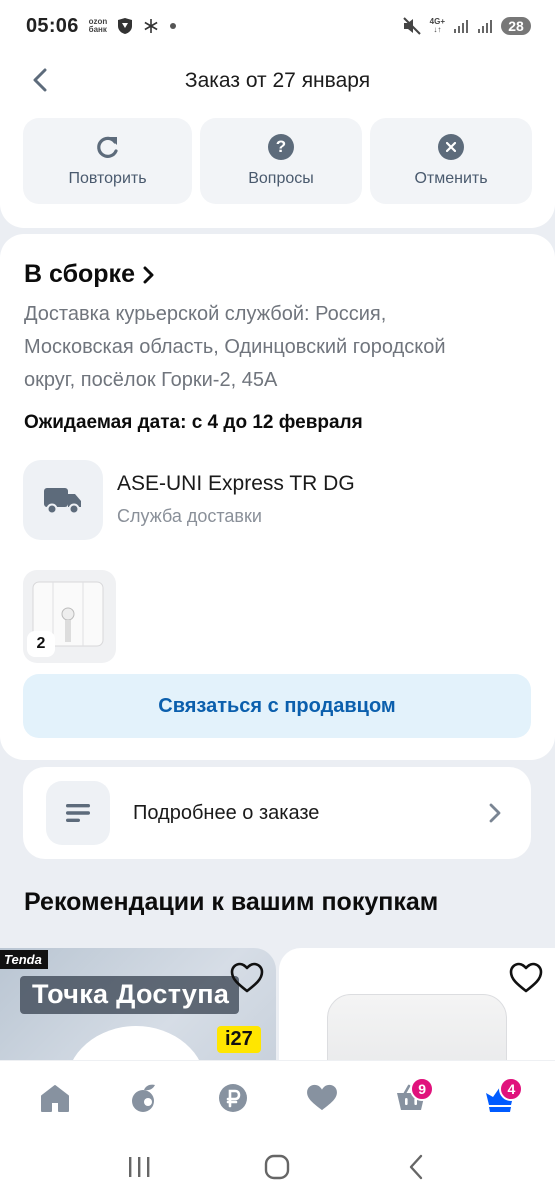 This screenshot has width=555, height=1200. I want to click on header: Заказ от 27 января, so click(277, 81).